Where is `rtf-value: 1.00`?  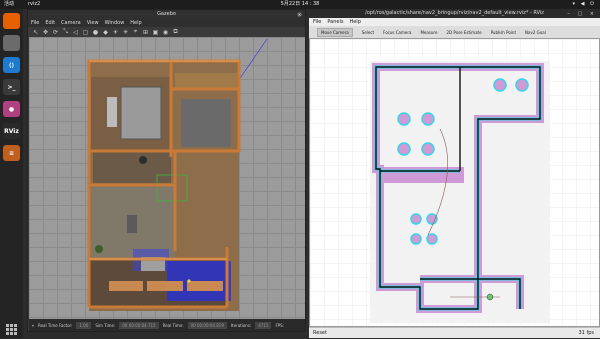 rtf-value: 1.00 is located at coordinates (84, 325).